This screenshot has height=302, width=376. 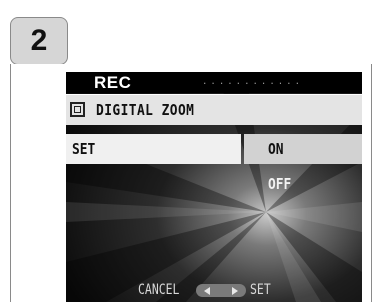 I want to click on menu-title-bar: DIGITAL ZOOM, so click(x=214, y=109).